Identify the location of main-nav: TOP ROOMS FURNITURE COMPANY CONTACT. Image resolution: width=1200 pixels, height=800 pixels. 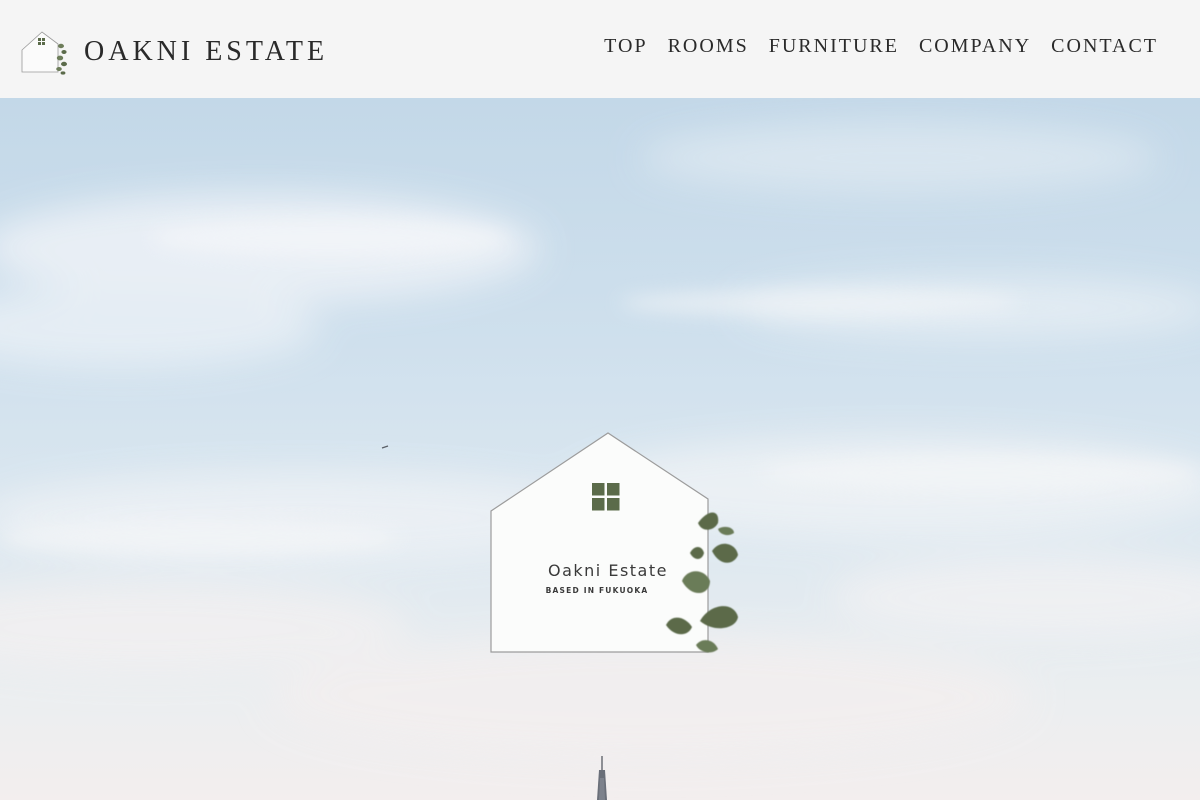
(881, 46).